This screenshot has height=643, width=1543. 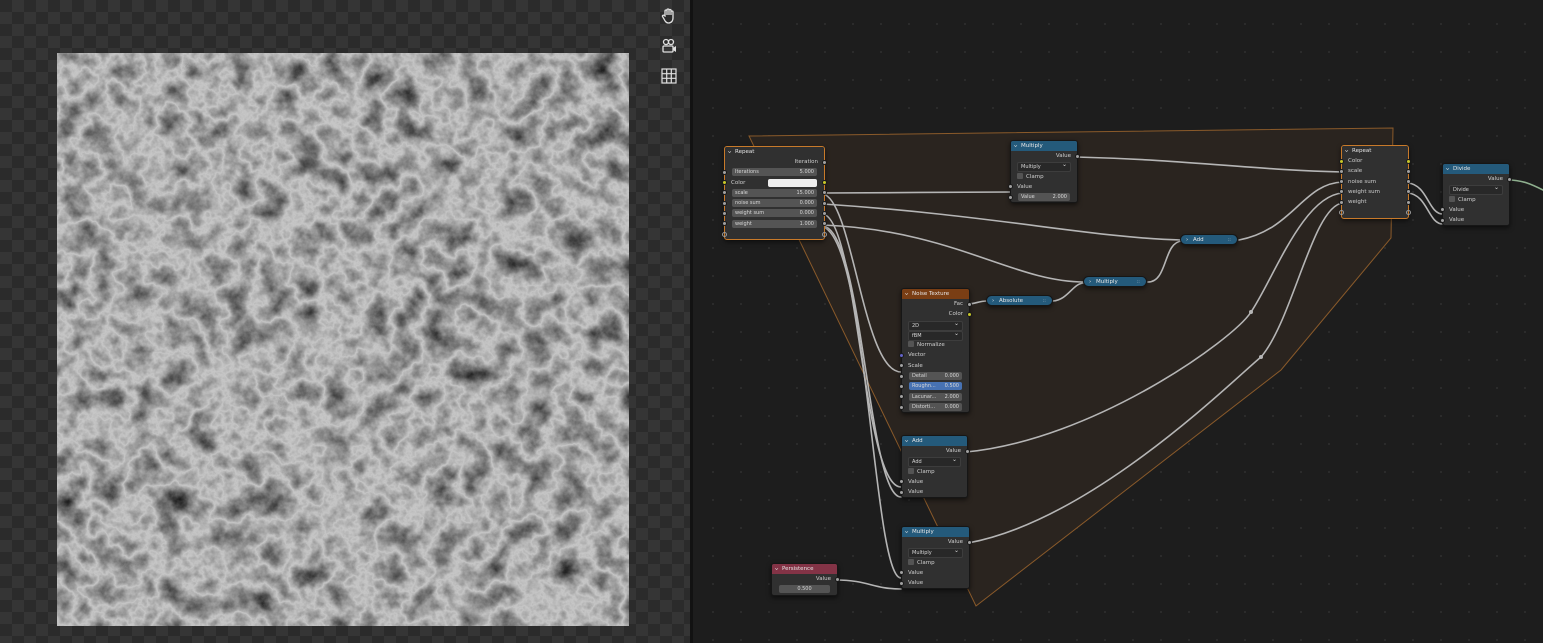 What do you see at coordinates (1375, 192) in the screenshot?
I see `weight-sum-socket: weight sum` at bounding box center [1375, 192].